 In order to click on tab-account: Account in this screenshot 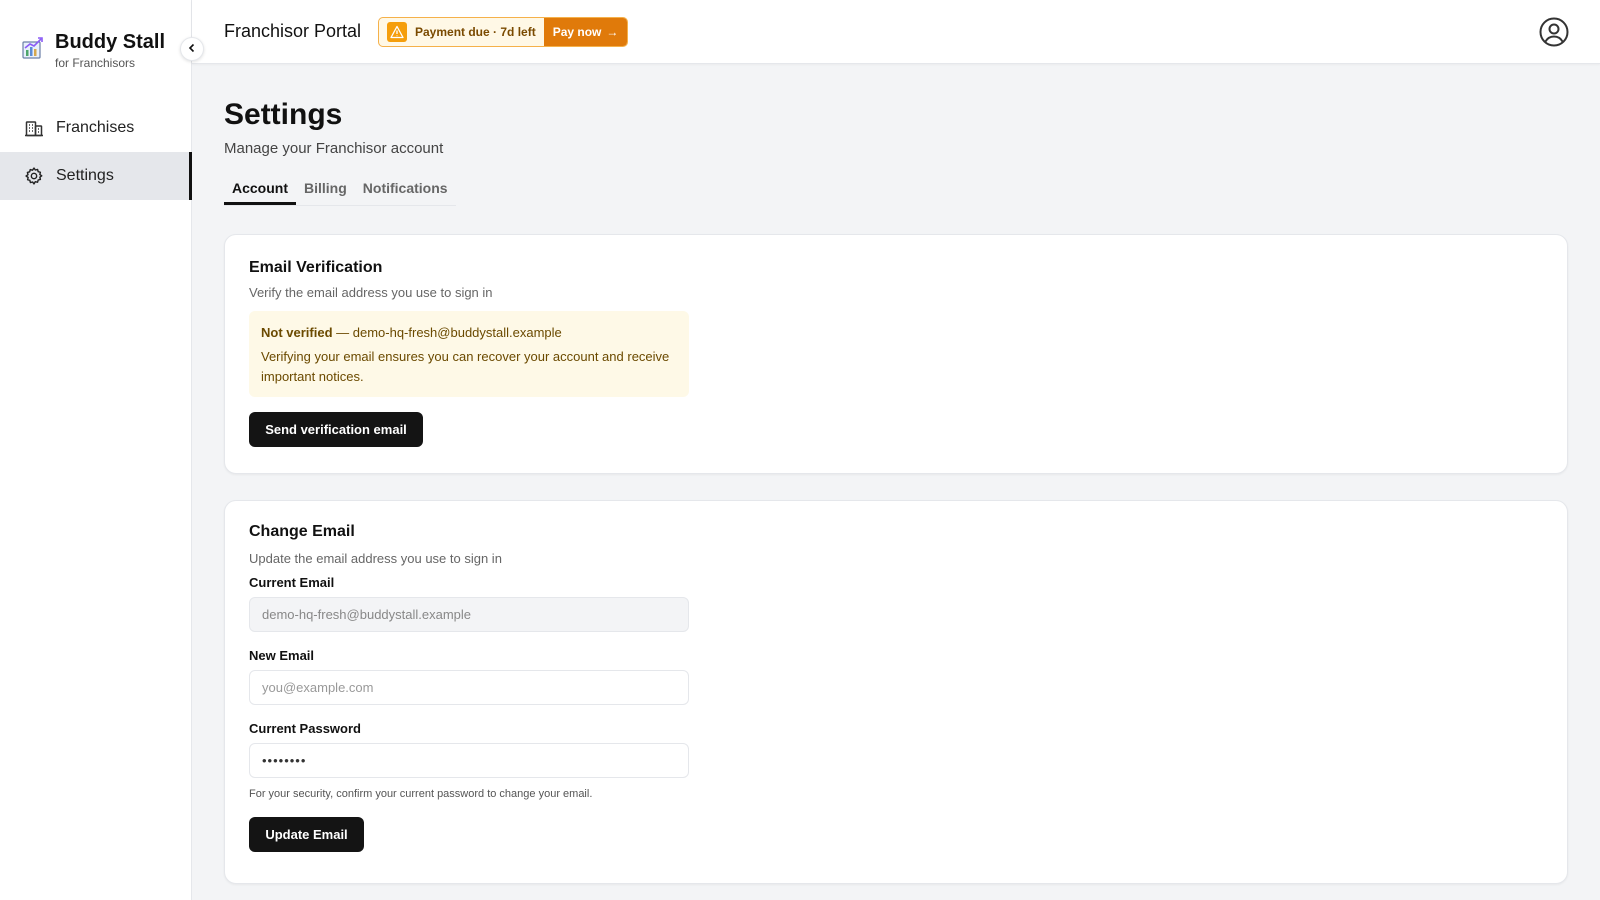, I will do `click(260, 188)`.